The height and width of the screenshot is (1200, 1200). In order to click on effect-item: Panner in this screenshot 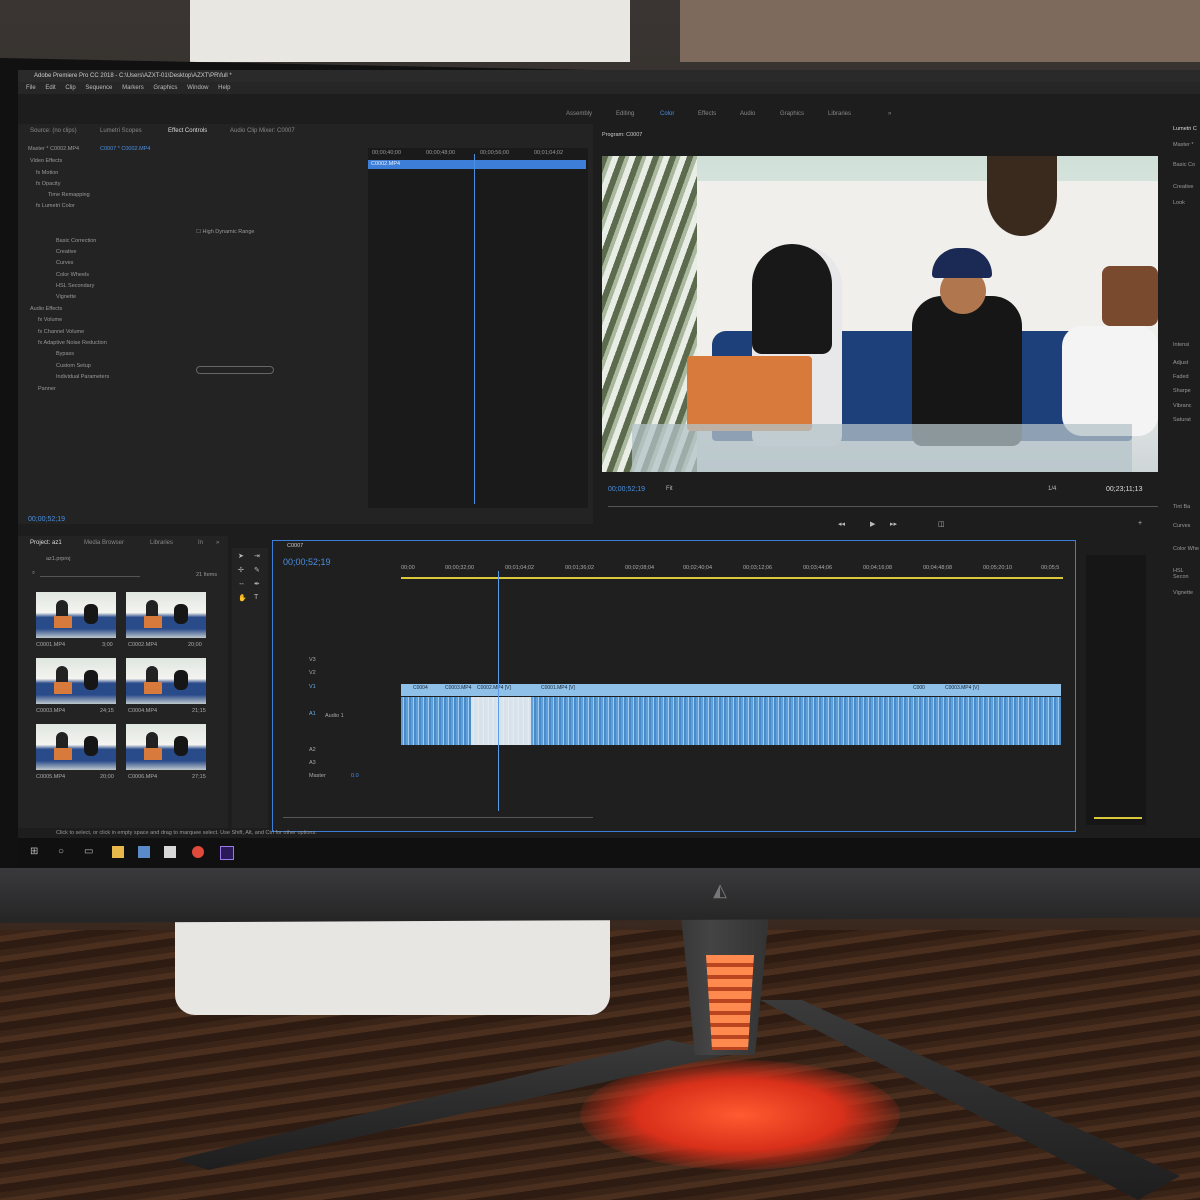, I will do `click(47, 389)`.